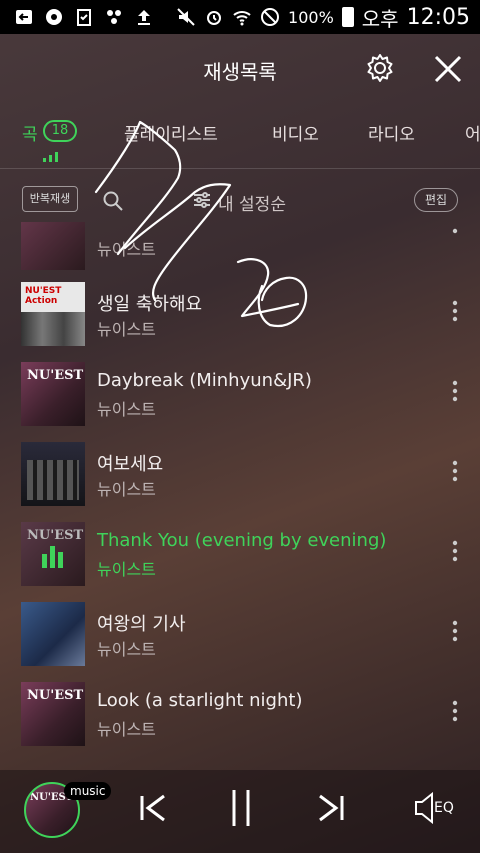 The image size is (480, 853). What do you see at coordinates (88, 791) in the screenshot?
I see `music-tag: music` at bounding box center [88, 791].